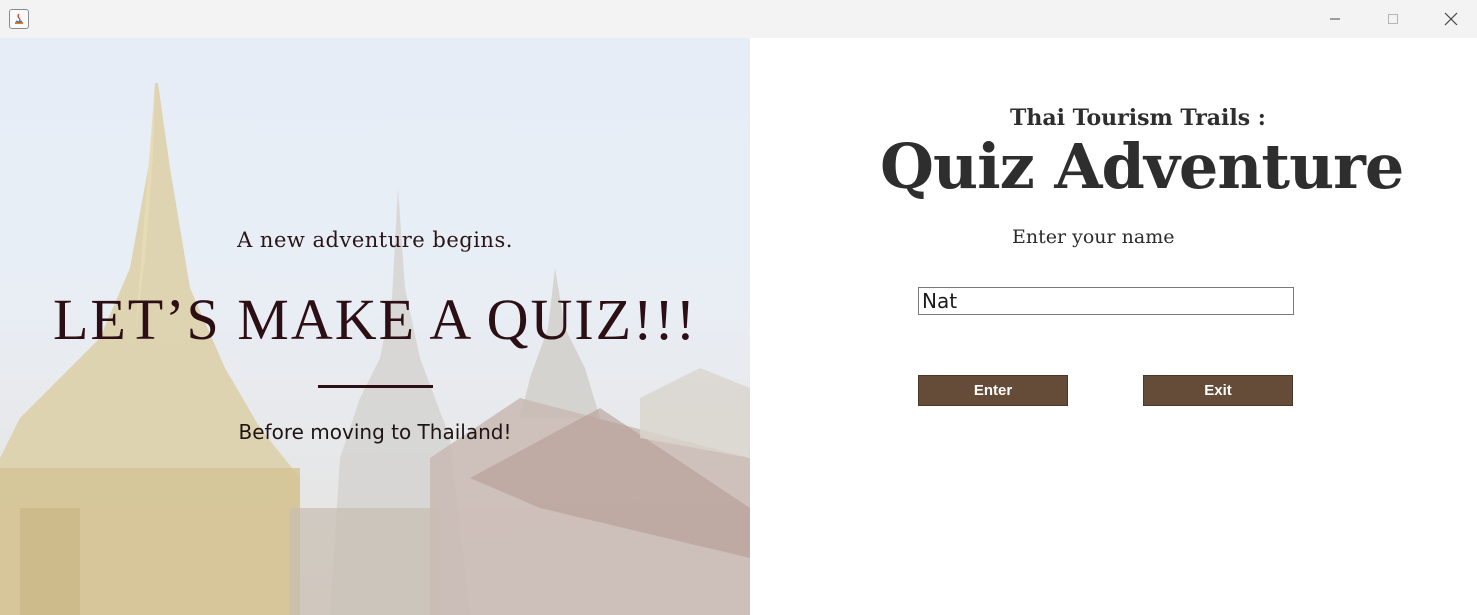  I want to click on minimize-button, so click(1335, 19).